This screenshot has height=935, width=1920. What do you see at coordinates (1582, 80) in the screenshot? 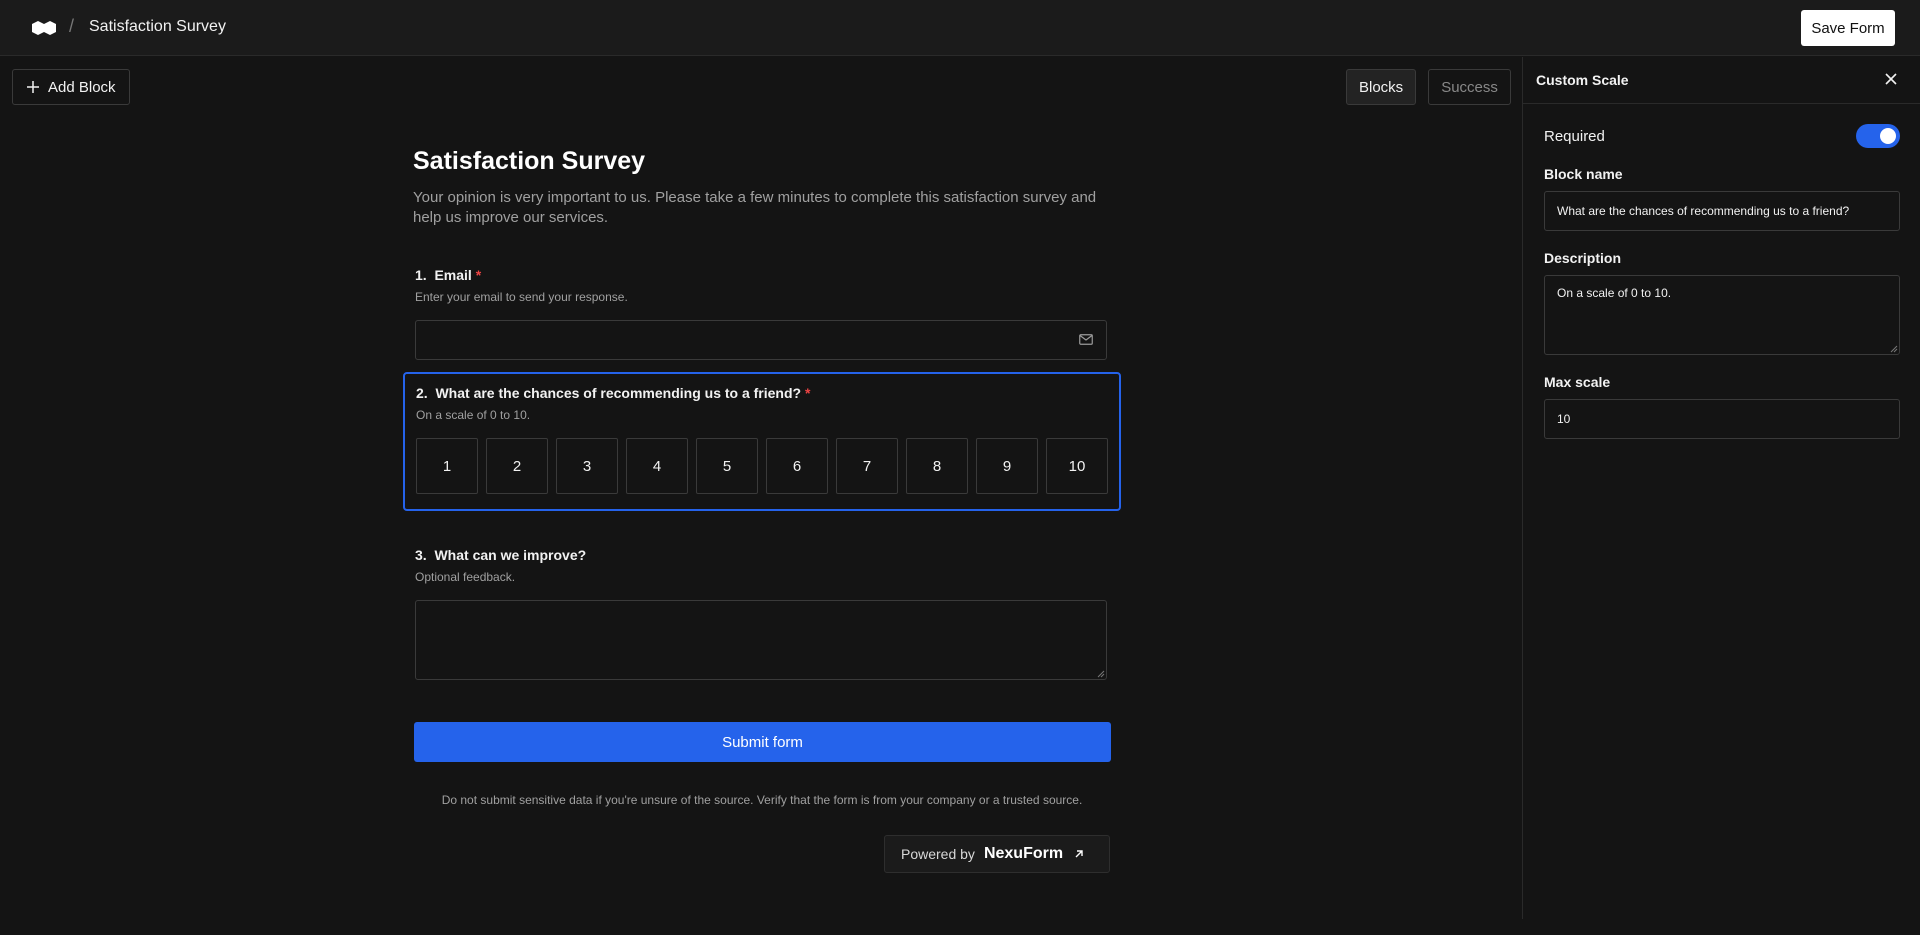
I see `panel-title: Custom Scale` at bounding box center [1582, 80].